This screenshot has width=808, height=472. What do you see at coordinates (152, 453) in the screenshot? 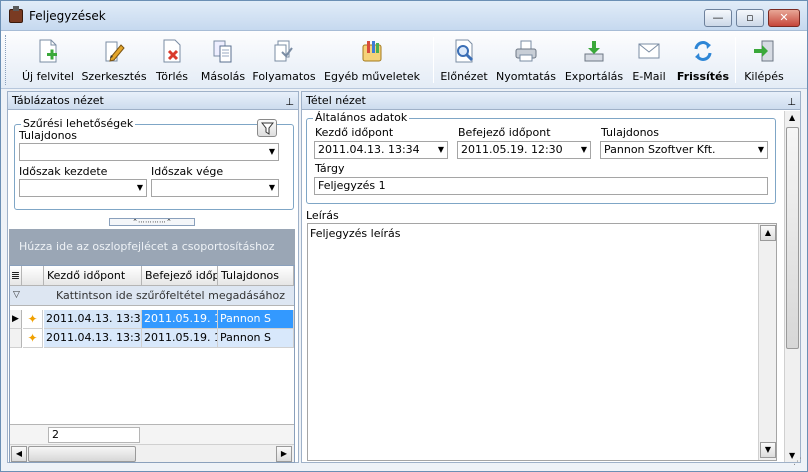
I see `grid-horizontal-scrollbar: ◀ ▶` at bounding box center [152, 453].